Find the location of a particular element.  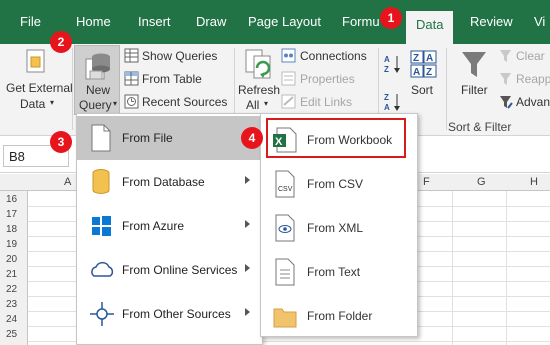

menu-item-from-online-services: From Online Services is located at coordinates (169, 270).